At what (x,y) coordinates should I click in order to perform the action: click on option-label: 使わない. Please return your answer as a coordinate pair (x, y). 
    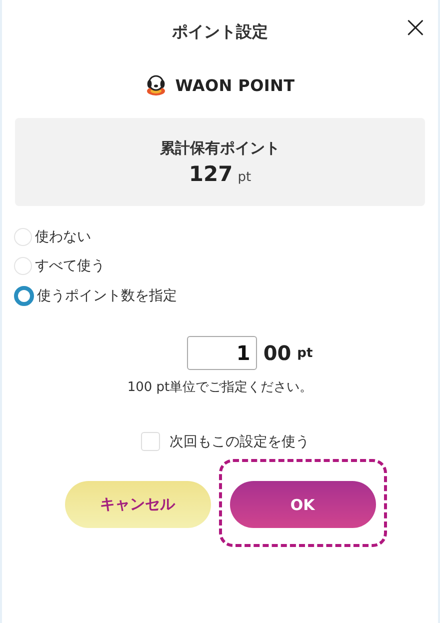
    Looking at the image, I should click on (63, 237).